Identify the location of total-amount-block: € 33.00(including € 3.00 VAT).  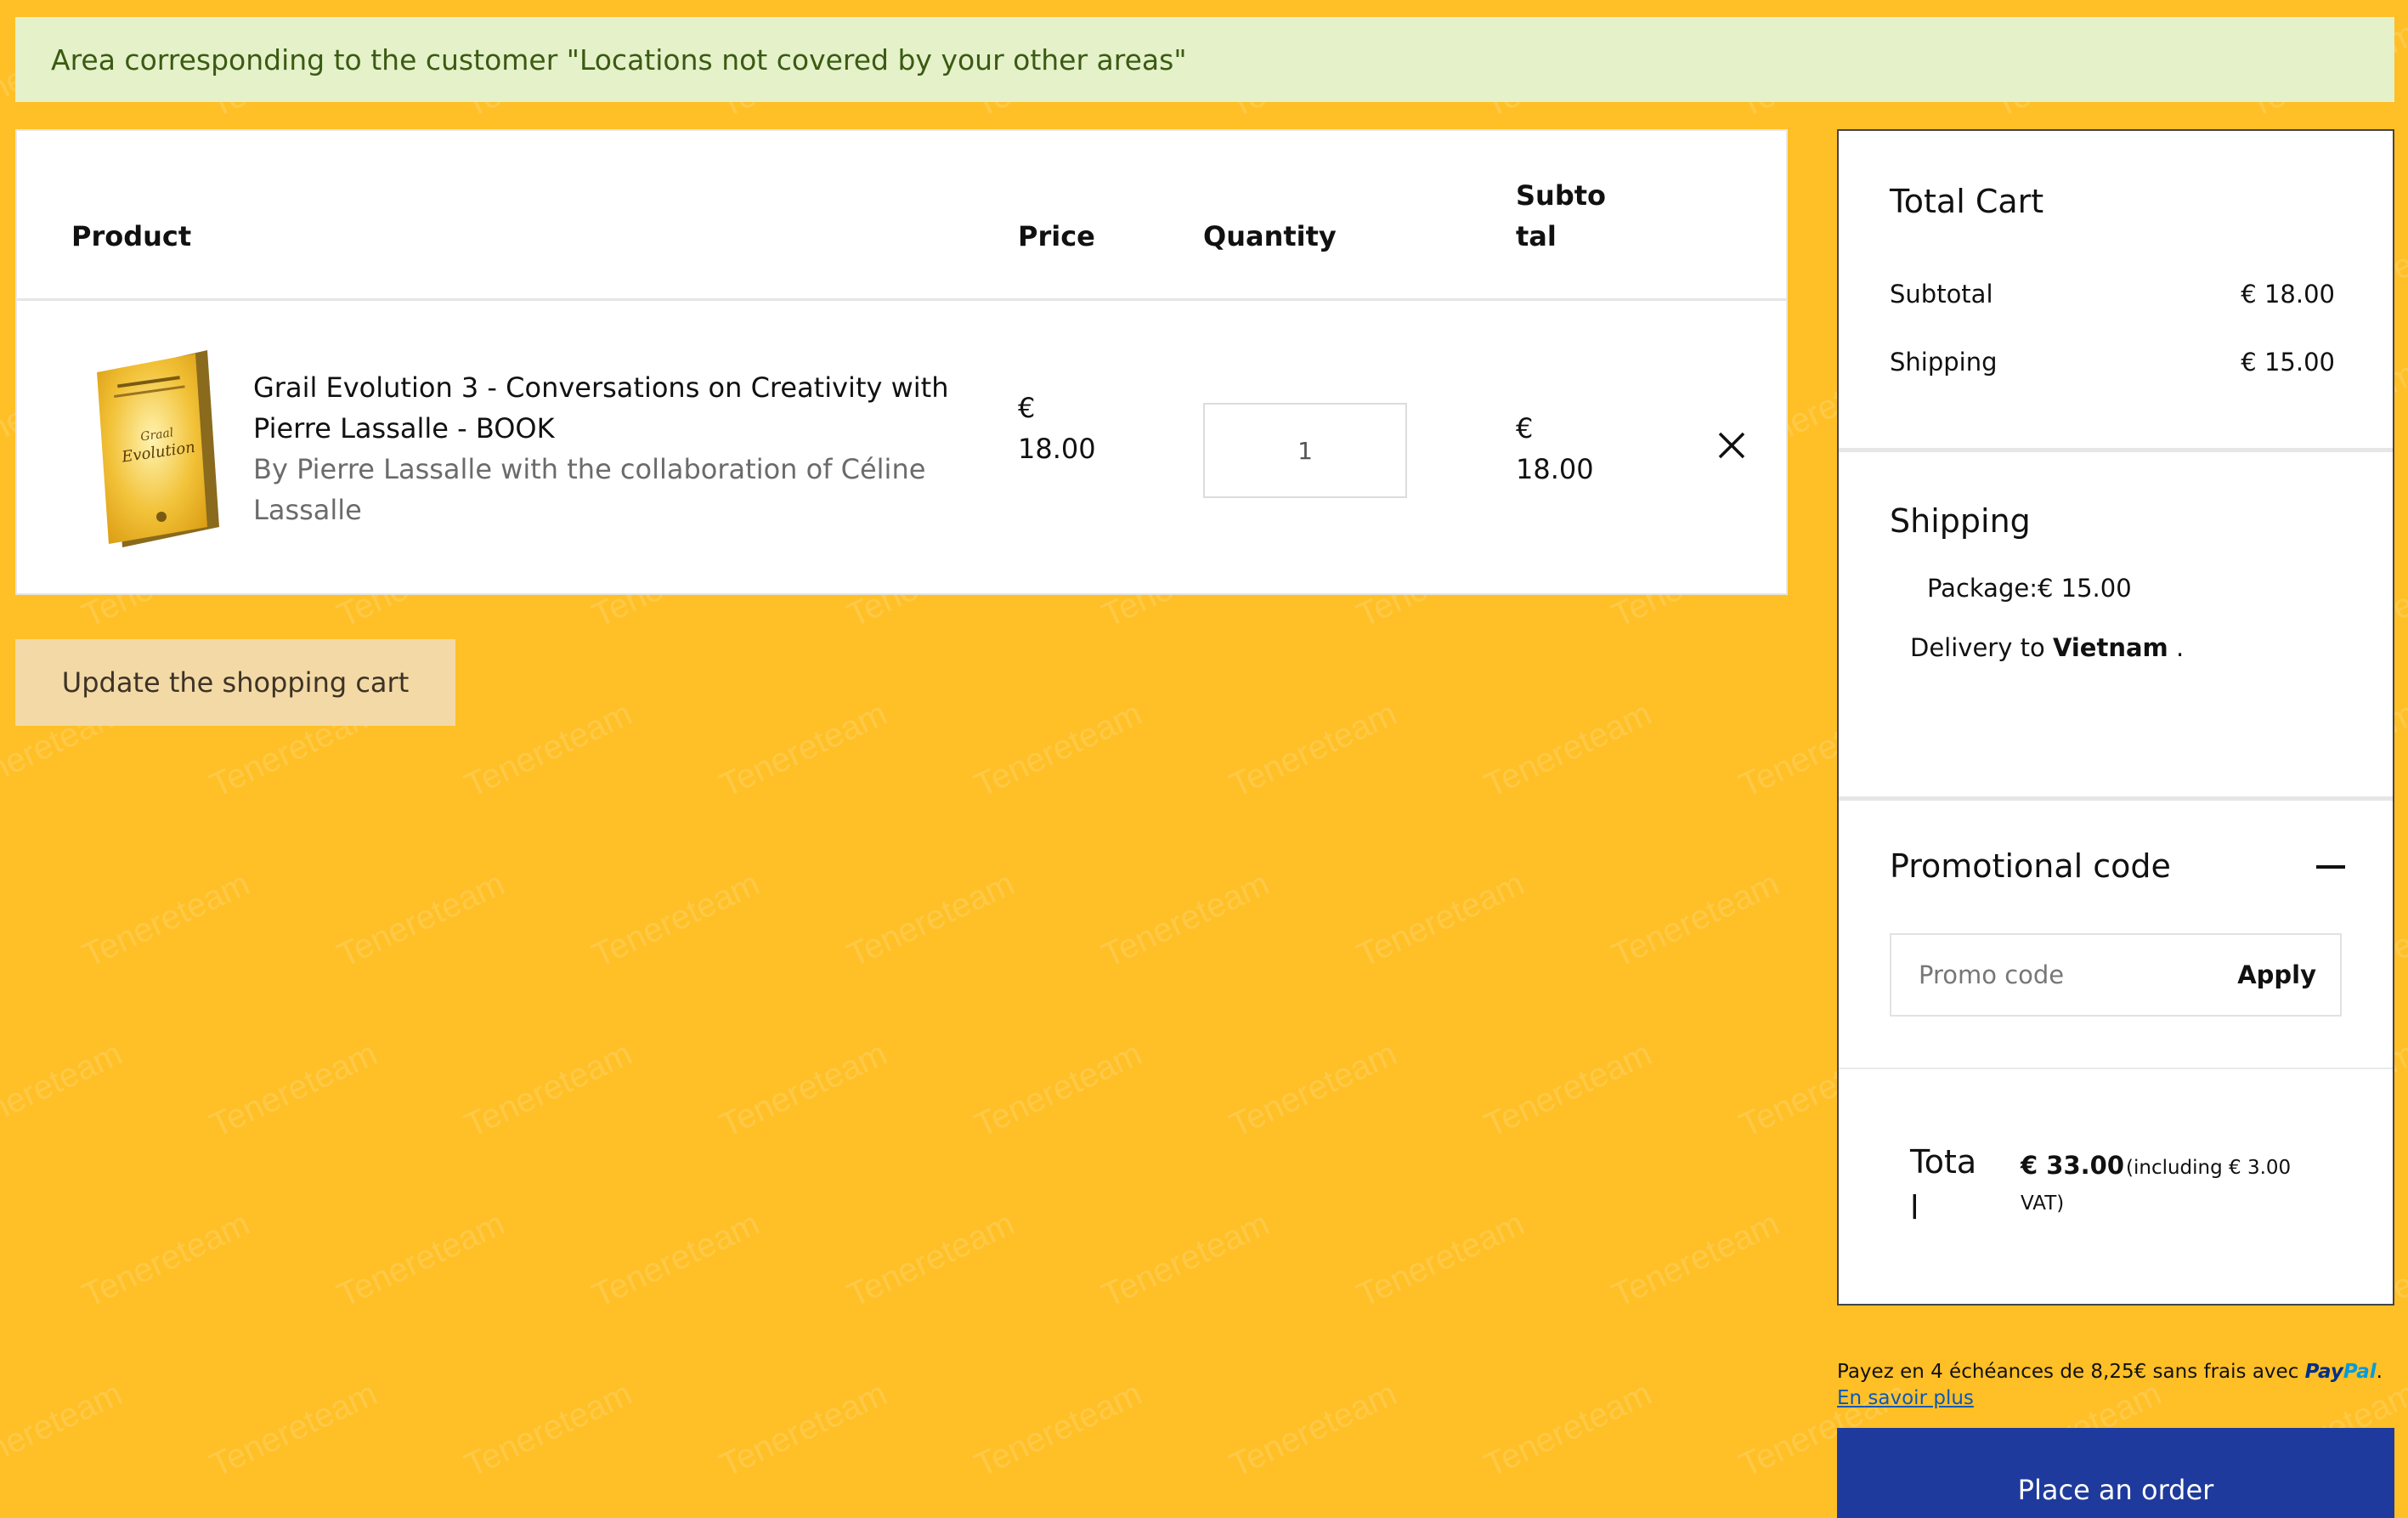
(2161, 1184).